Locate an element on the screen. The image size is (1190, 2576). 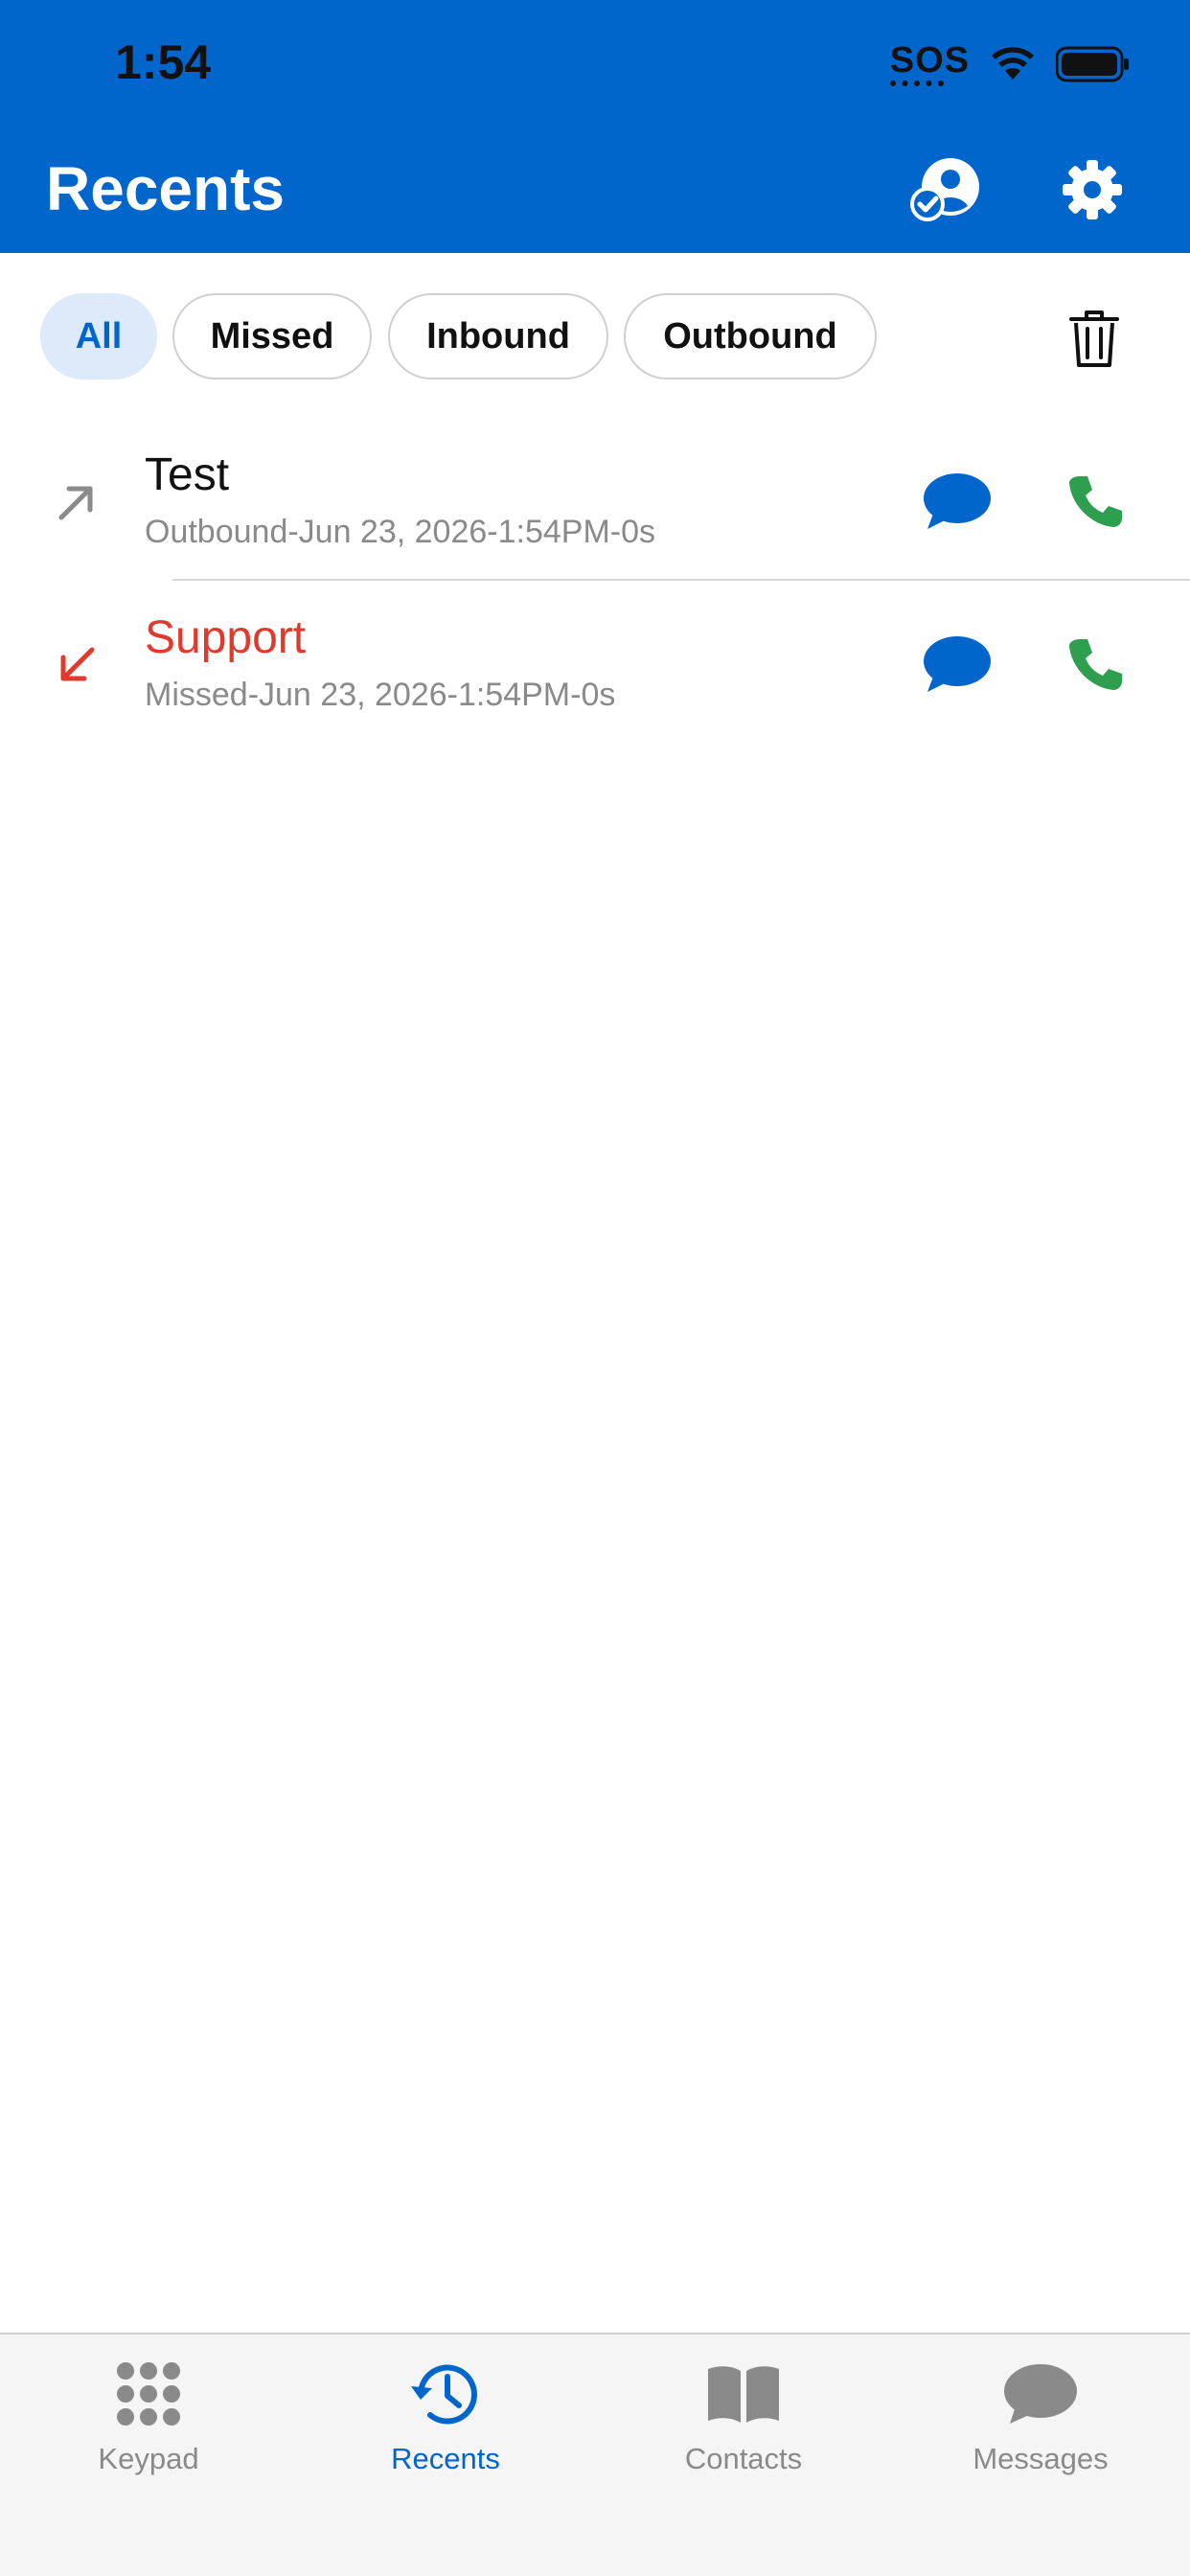
clock-history-icon is located at coordinates (444, 2394).